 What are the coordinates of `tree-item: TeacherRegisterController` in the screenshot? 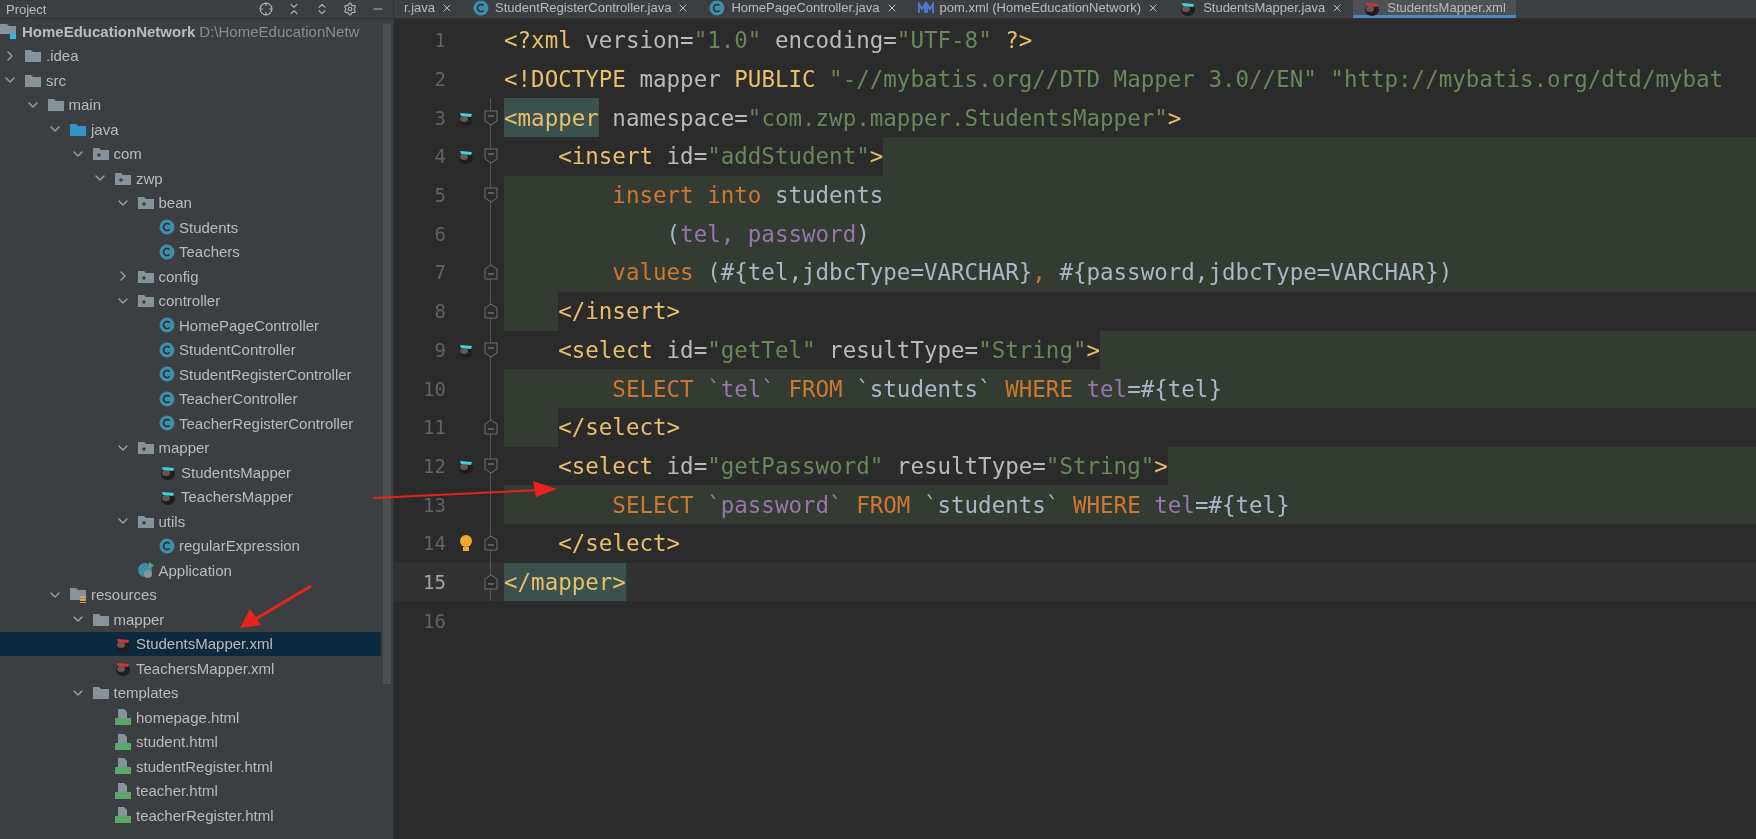 It's located at (190, 423).